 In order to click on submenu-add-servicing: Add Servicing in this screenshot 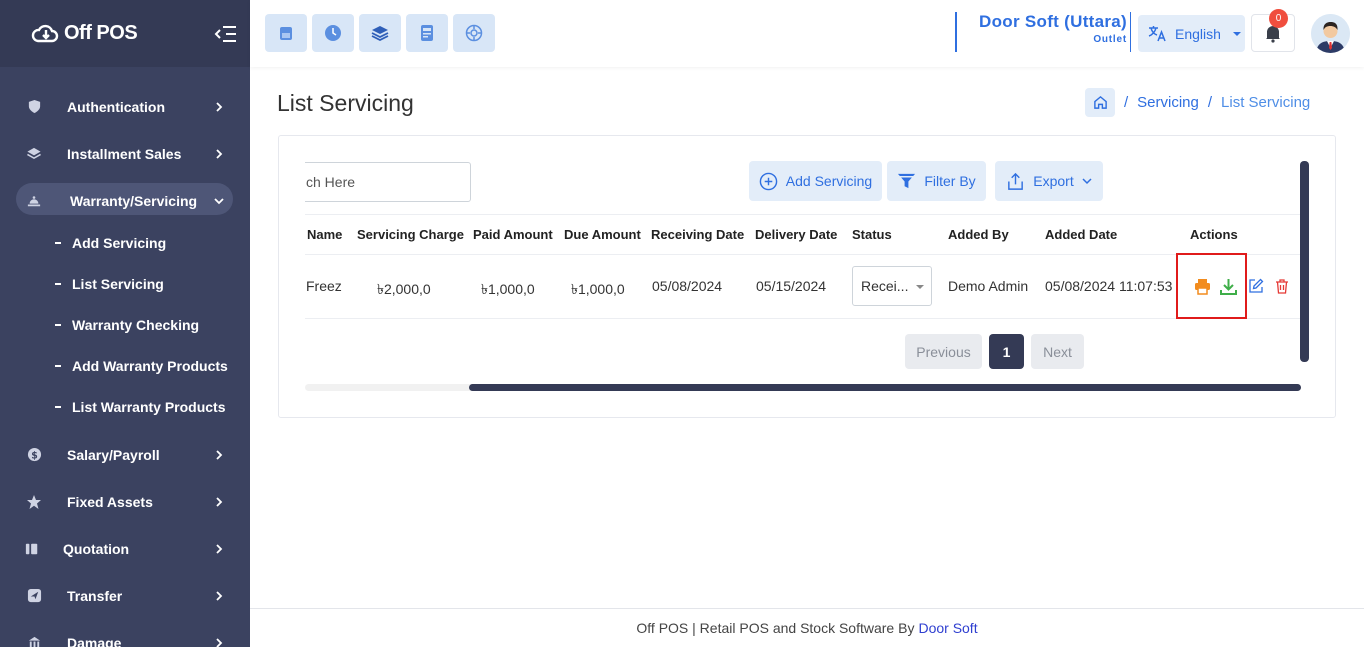, I will do `click(125, 242)`.